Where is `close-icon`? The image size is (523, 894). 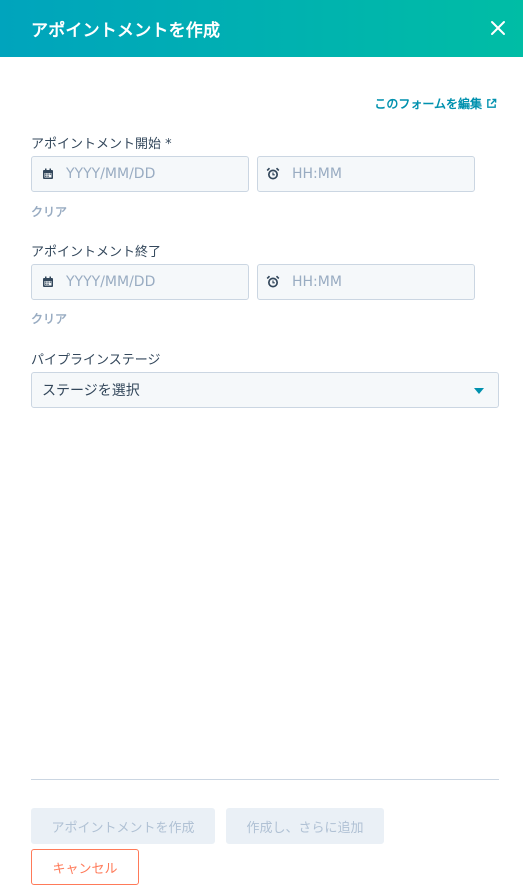 close-icon is located at coordinates (498, 28).